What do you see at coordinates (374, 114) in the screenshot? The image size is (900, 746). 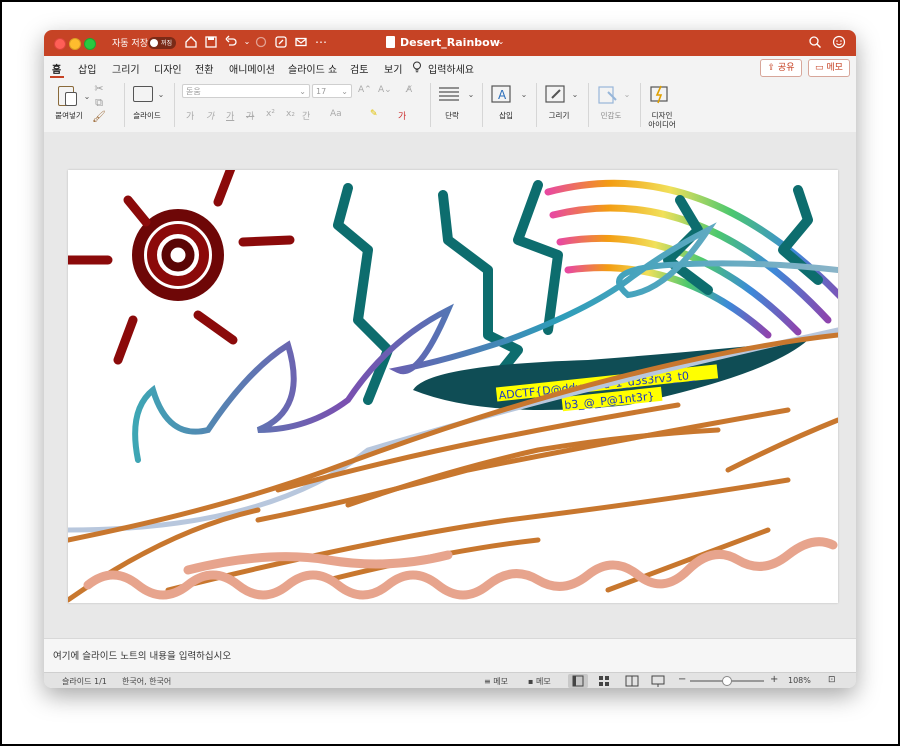 I see `highlighter-icon: ✎` at bounding box center [374, 114].